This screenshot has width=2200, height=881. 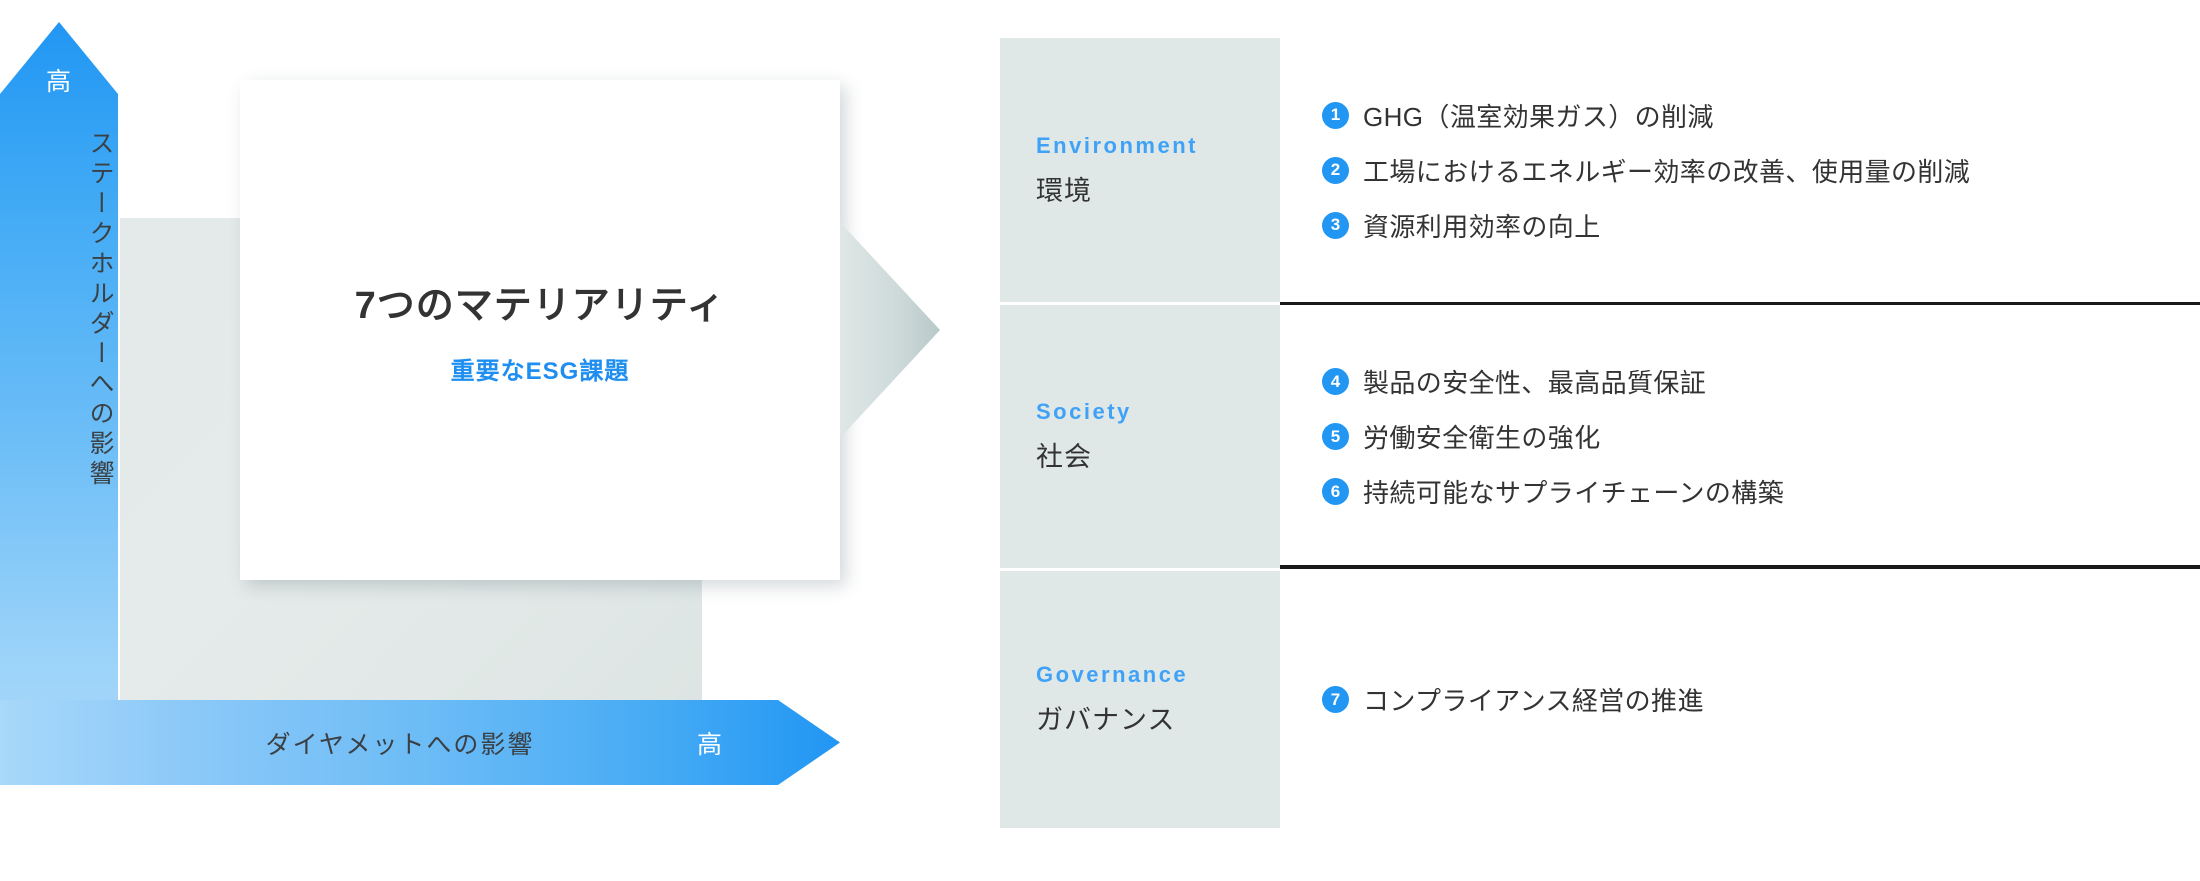 I want to click on horizontal-axis-high-label: 高, so click(x=709, y=744).